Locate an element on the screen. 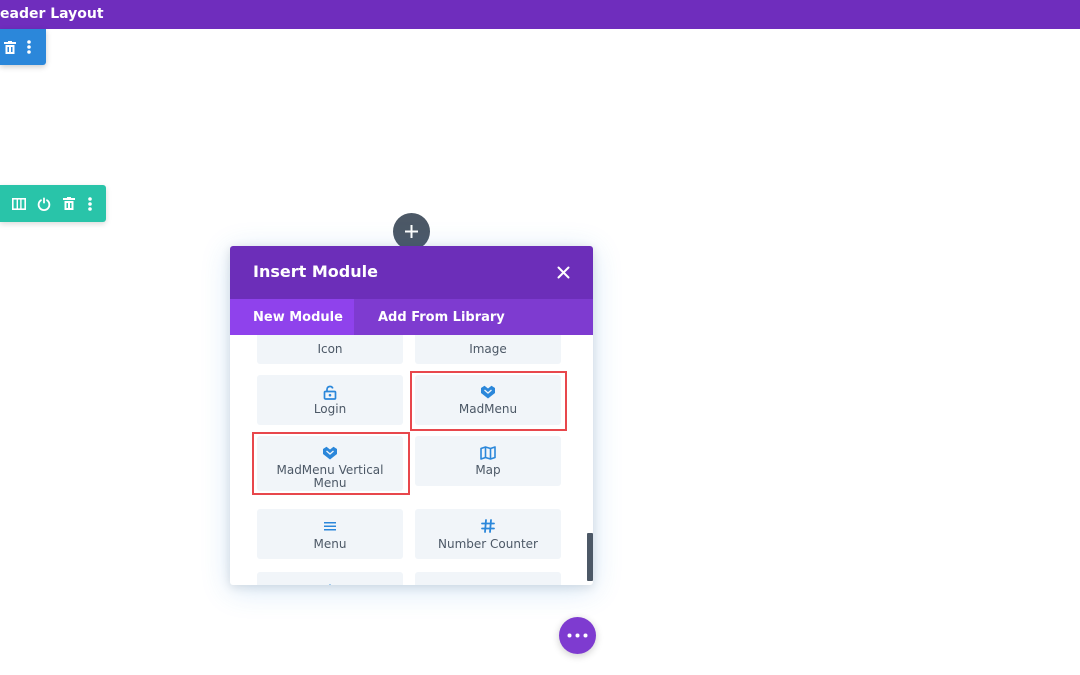 Image resolution: width=1080 pixels, height=675 pixels. hash-icon is located at coordinates (488, 526).